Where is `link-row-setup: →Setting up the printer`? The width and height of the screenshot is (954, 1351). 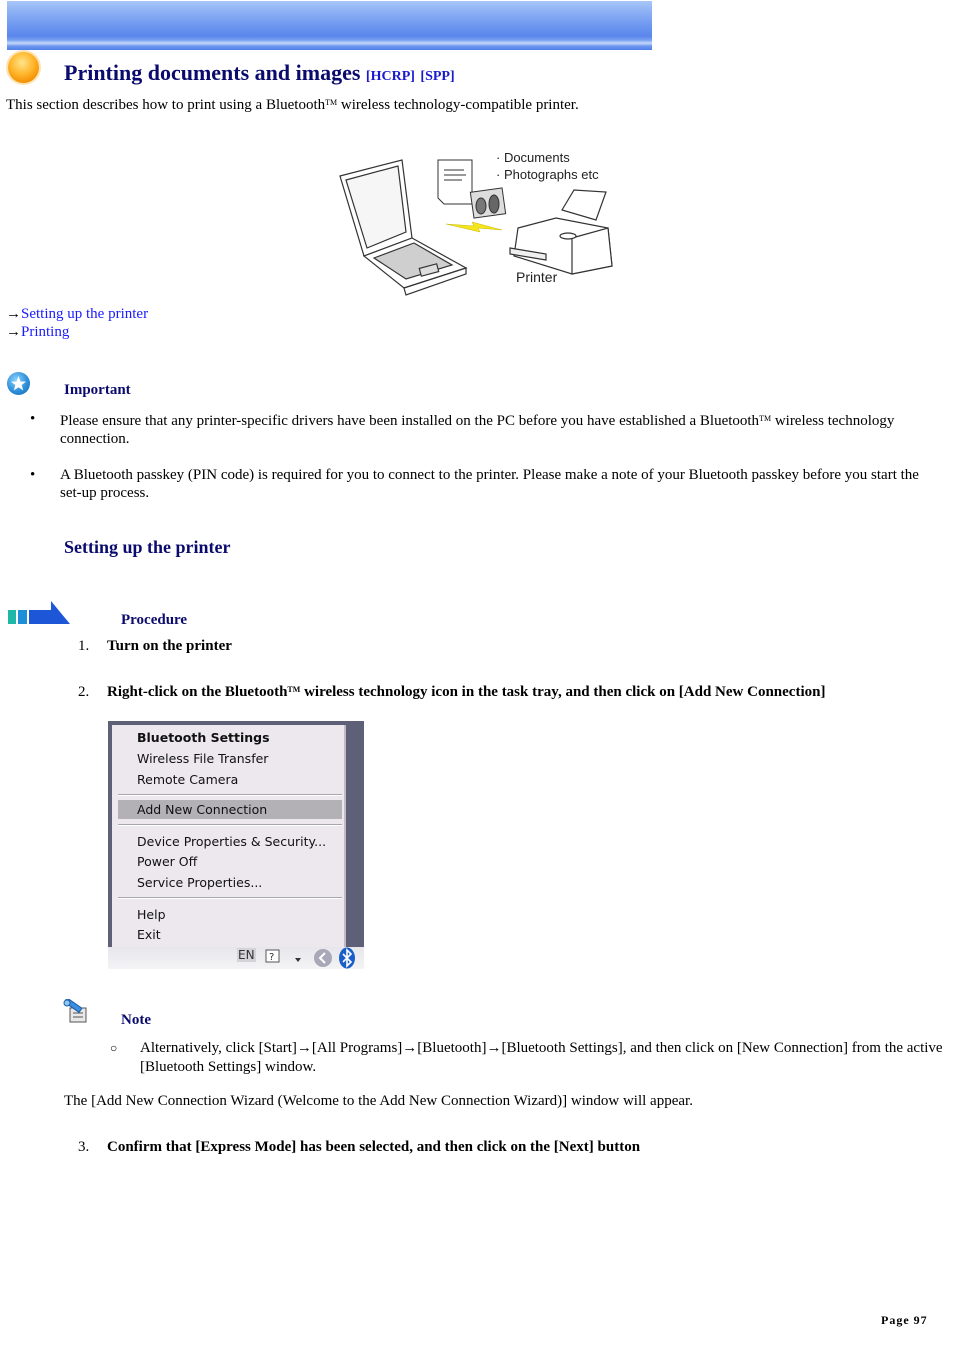
link-row-setup: →Setting up the printer is located at coordinates (77, 314).